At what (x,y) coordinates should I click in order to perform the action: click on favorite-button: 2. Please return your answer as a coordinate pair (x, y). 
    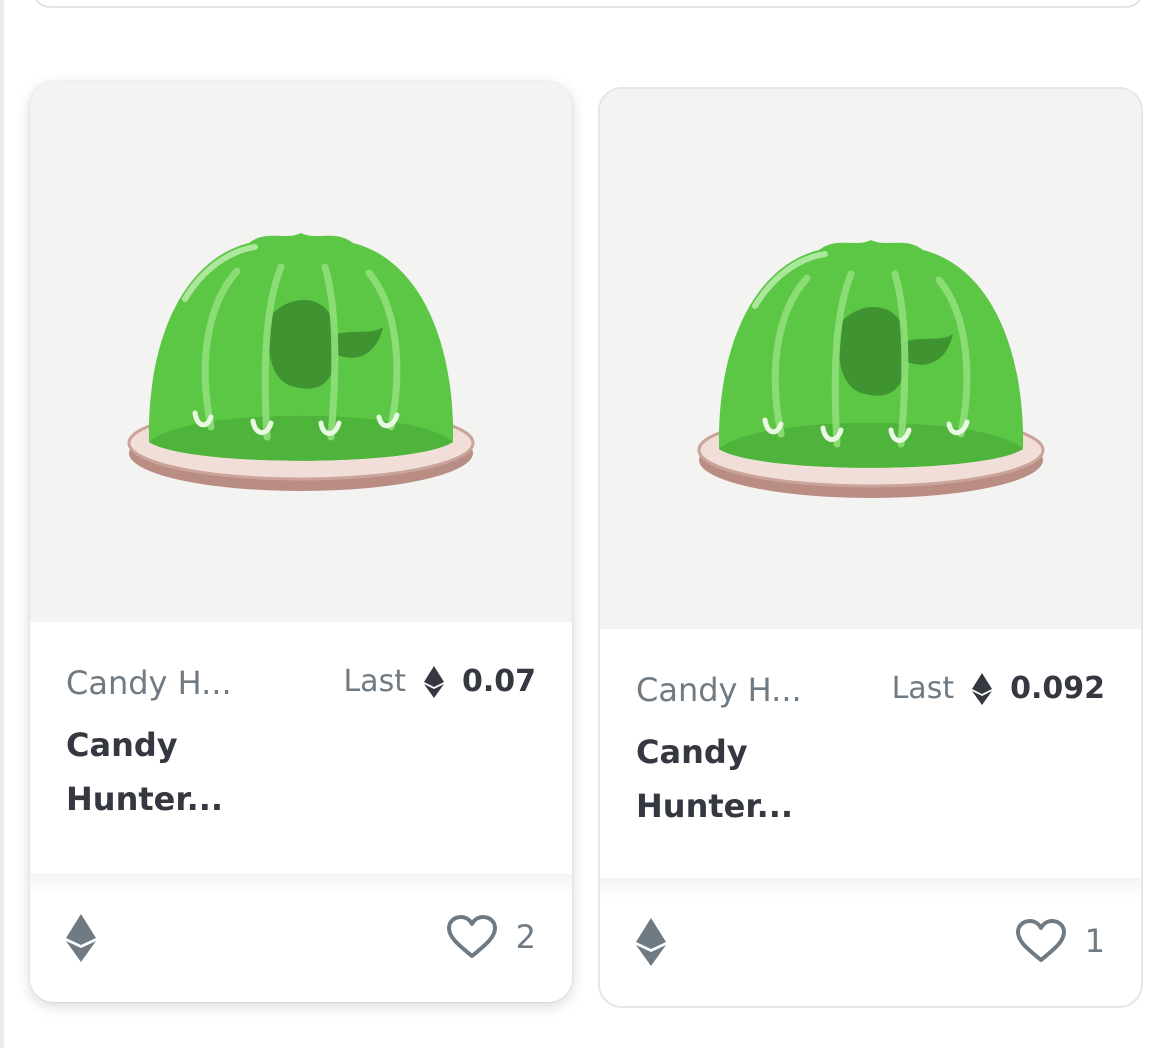
    Looking at the image, I should click on (491, 937).